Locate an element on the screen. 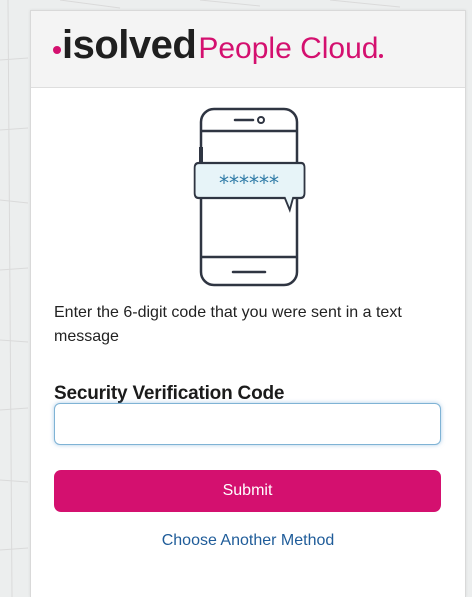  logo-wordmark: isolved is located at coordinates (129, 45).